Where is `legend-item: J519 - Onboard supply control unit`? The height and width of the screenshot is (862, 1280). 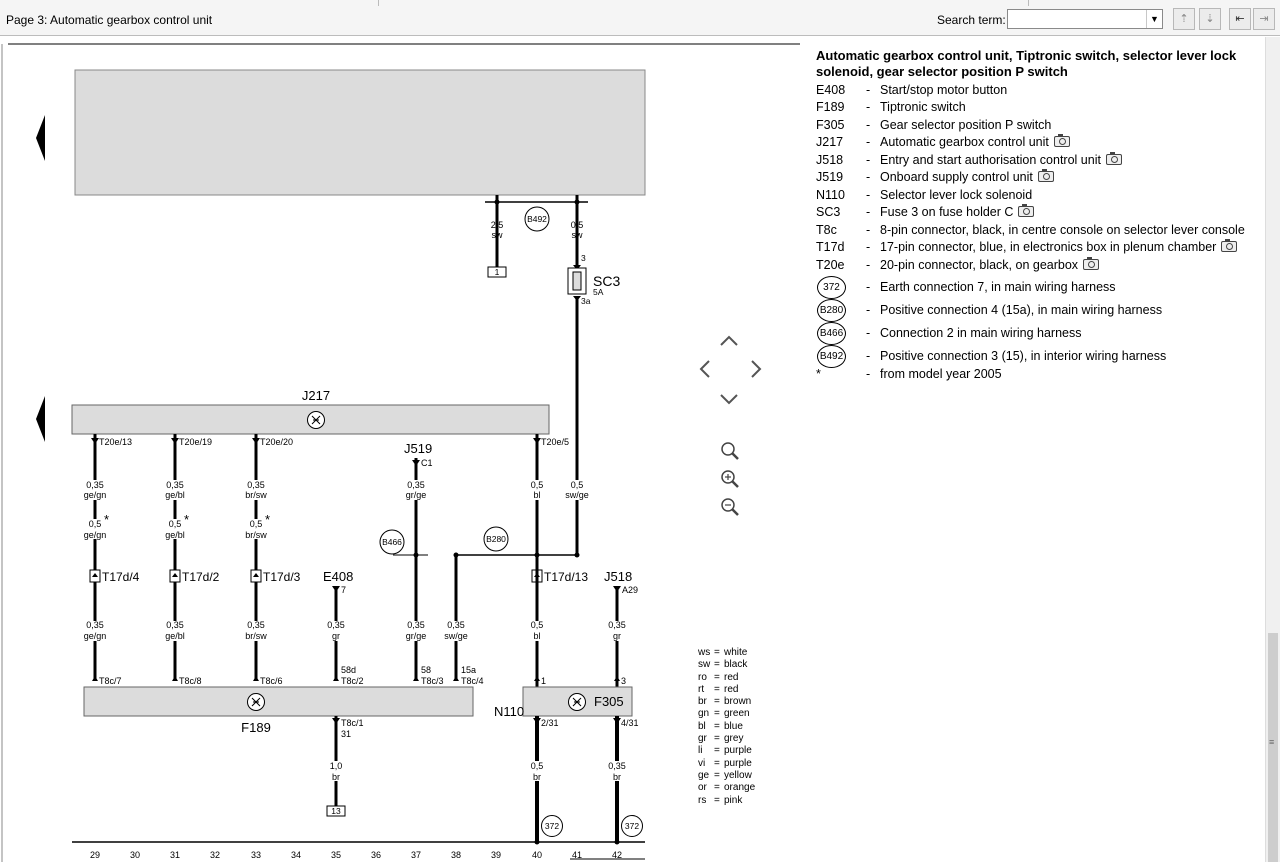
legend-item: J519 - Onboard supply control unit is located at coordinates (1036, 177).